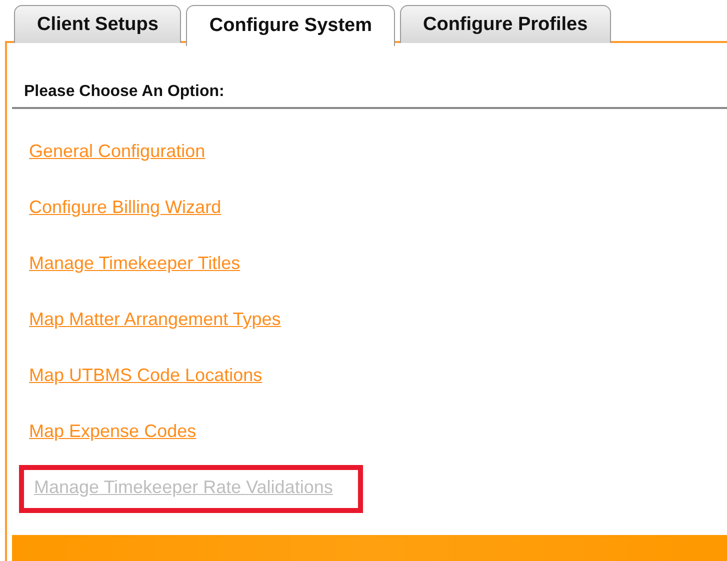  What do you see at coordinates (369, 96) in the screenshot?
I see `section-heading: Please Choose An Option:` at bounding box center [369, 96].